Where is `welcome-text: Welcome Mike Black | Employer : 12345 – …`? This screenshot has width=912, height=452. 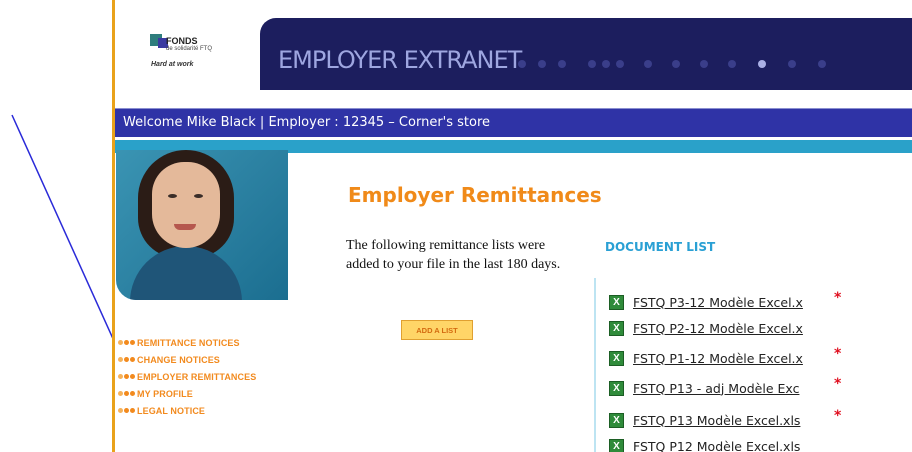
welcome-text: Welcome Mike Black | Employer : 12345 – … is located at coordinates (307, 122).